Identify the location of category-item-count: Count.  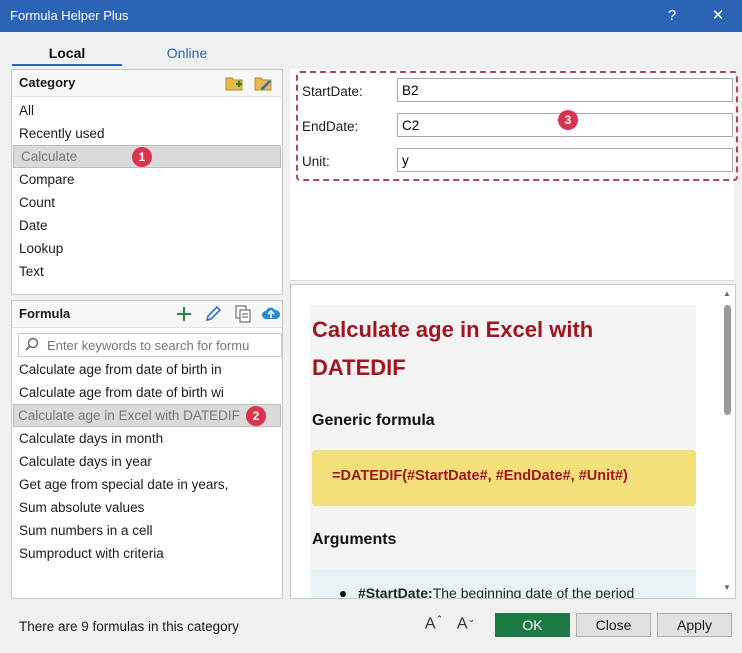
(147, 202).